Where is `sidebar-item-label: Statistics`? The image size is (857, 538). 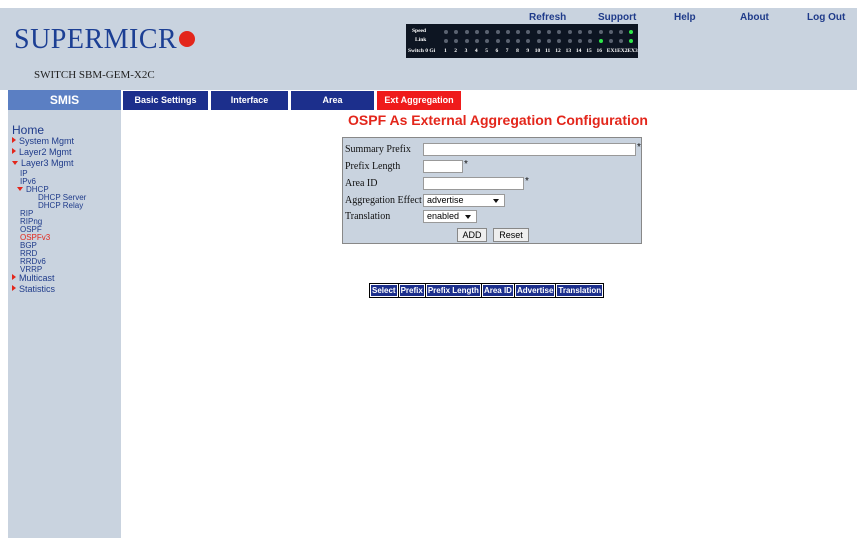 sidebar-item-label: Statistics is located at coordinates (37, 289).